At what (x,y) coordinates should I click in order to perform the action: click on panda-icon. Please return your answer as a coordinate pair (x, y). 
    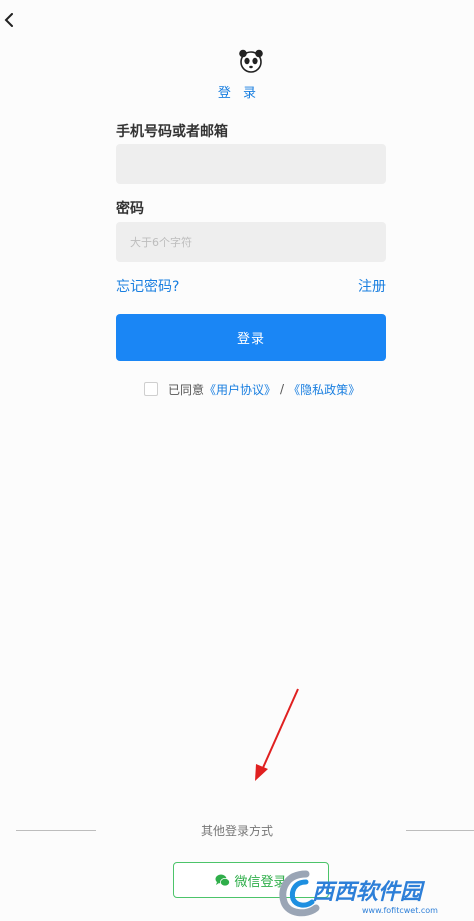
    Looking at the image, I should click on (251, 61).